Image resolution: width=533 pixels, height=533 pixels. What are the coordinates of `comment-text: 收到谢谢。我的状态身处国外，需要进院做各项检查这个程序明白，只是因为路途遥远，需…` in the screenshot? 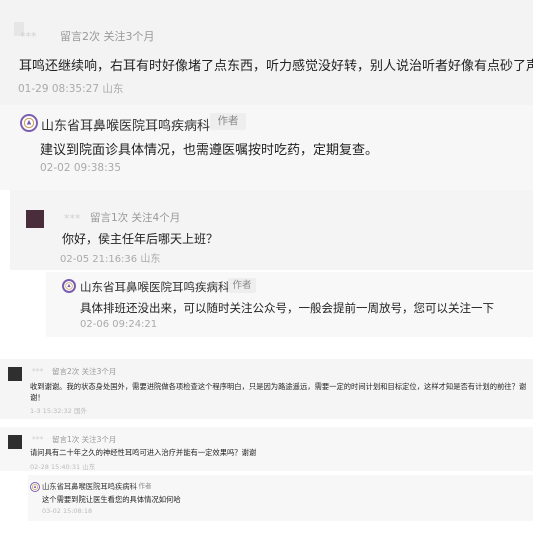 It's located at (278, 386).